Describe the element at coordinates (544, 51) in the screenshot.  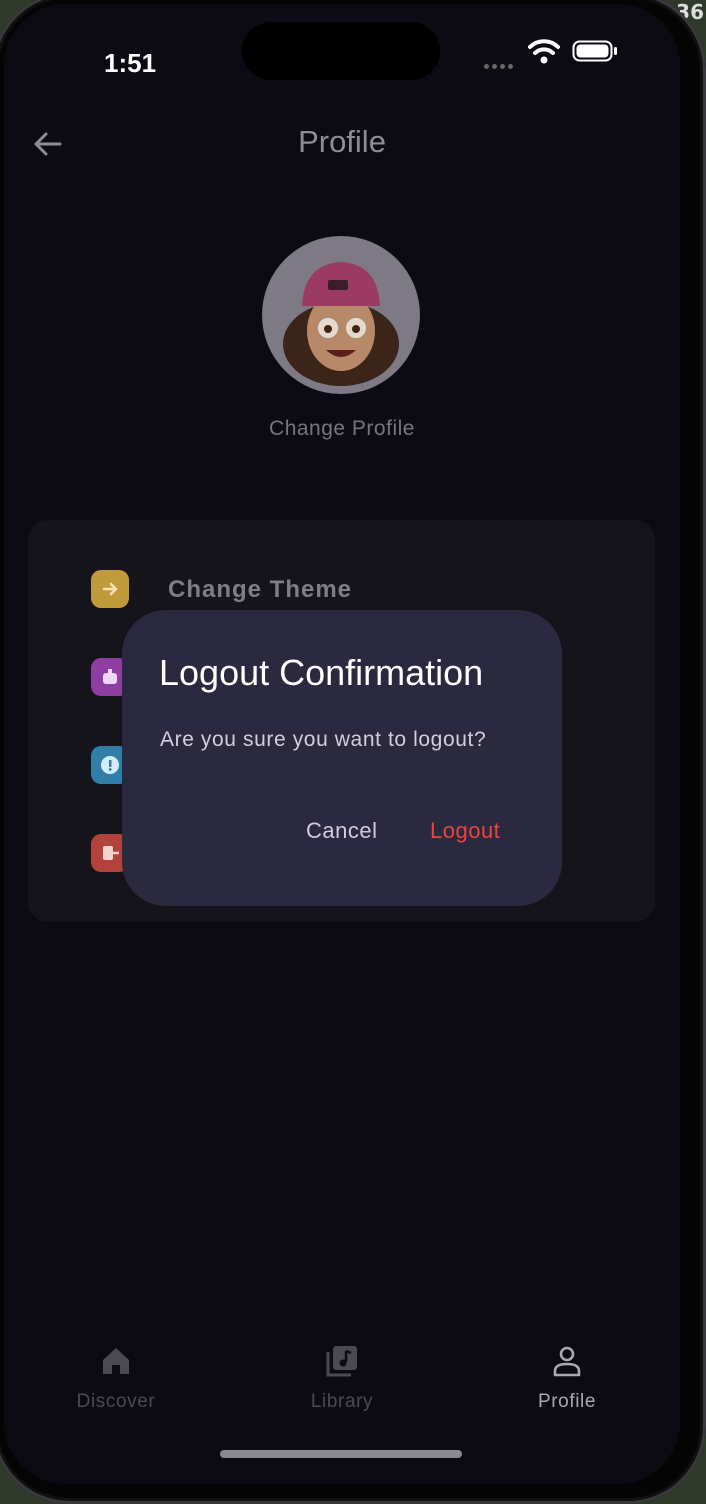
I see `wifi-icon` at that location.